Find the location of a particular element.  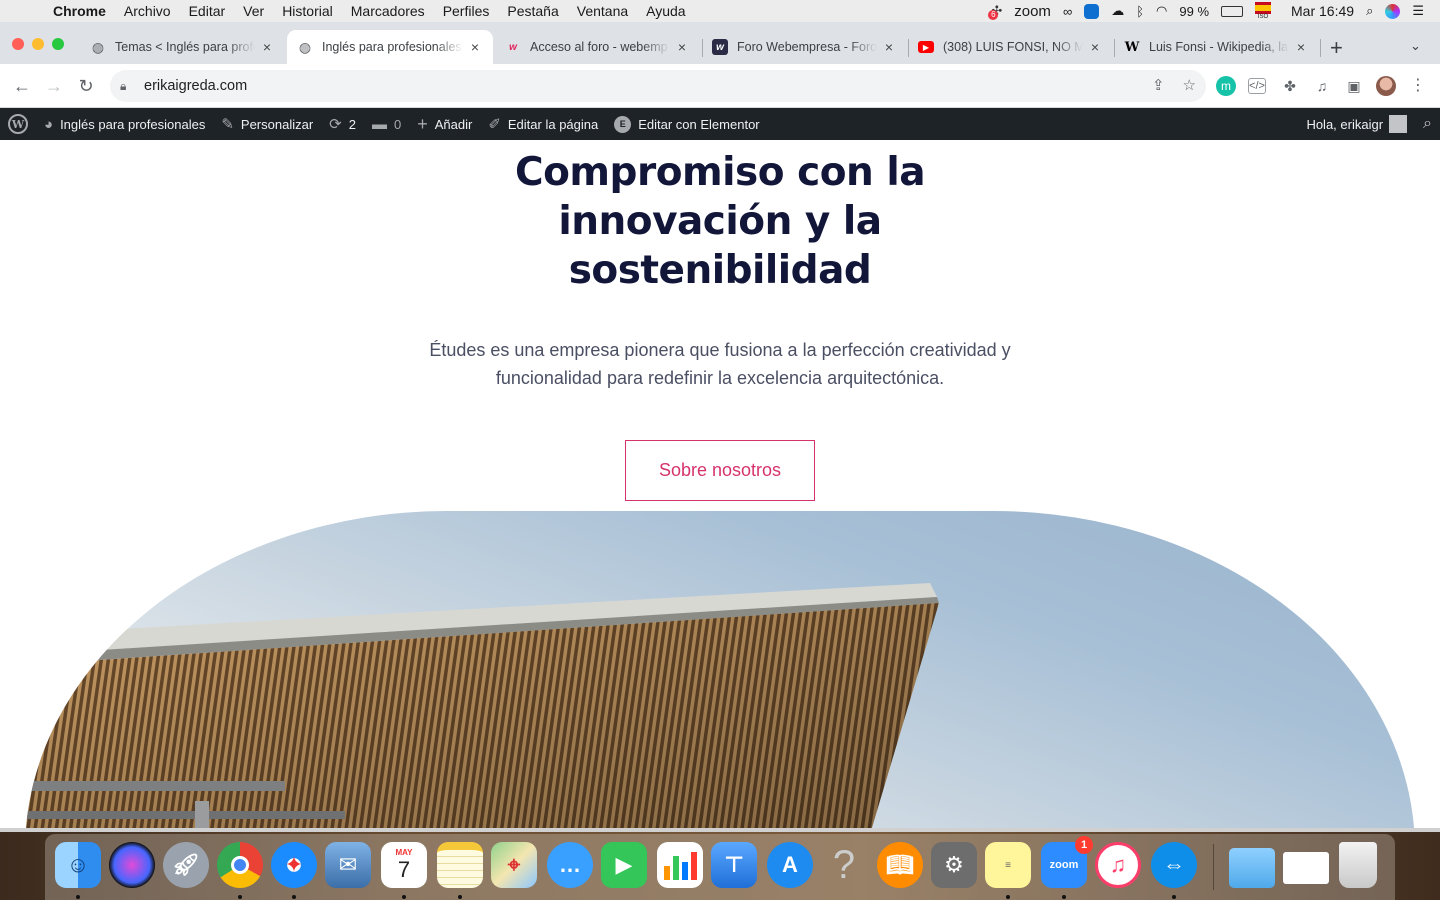

menu-pestana: Pestaña is located at coordinates (532, 11).